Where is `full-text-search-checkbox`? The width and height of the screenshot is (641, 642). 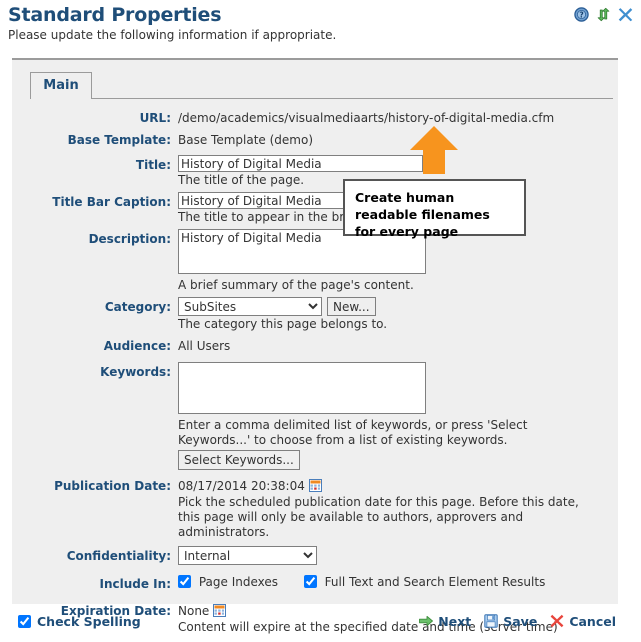 full-text-search-checkbox is located at coordinates (310, 581).